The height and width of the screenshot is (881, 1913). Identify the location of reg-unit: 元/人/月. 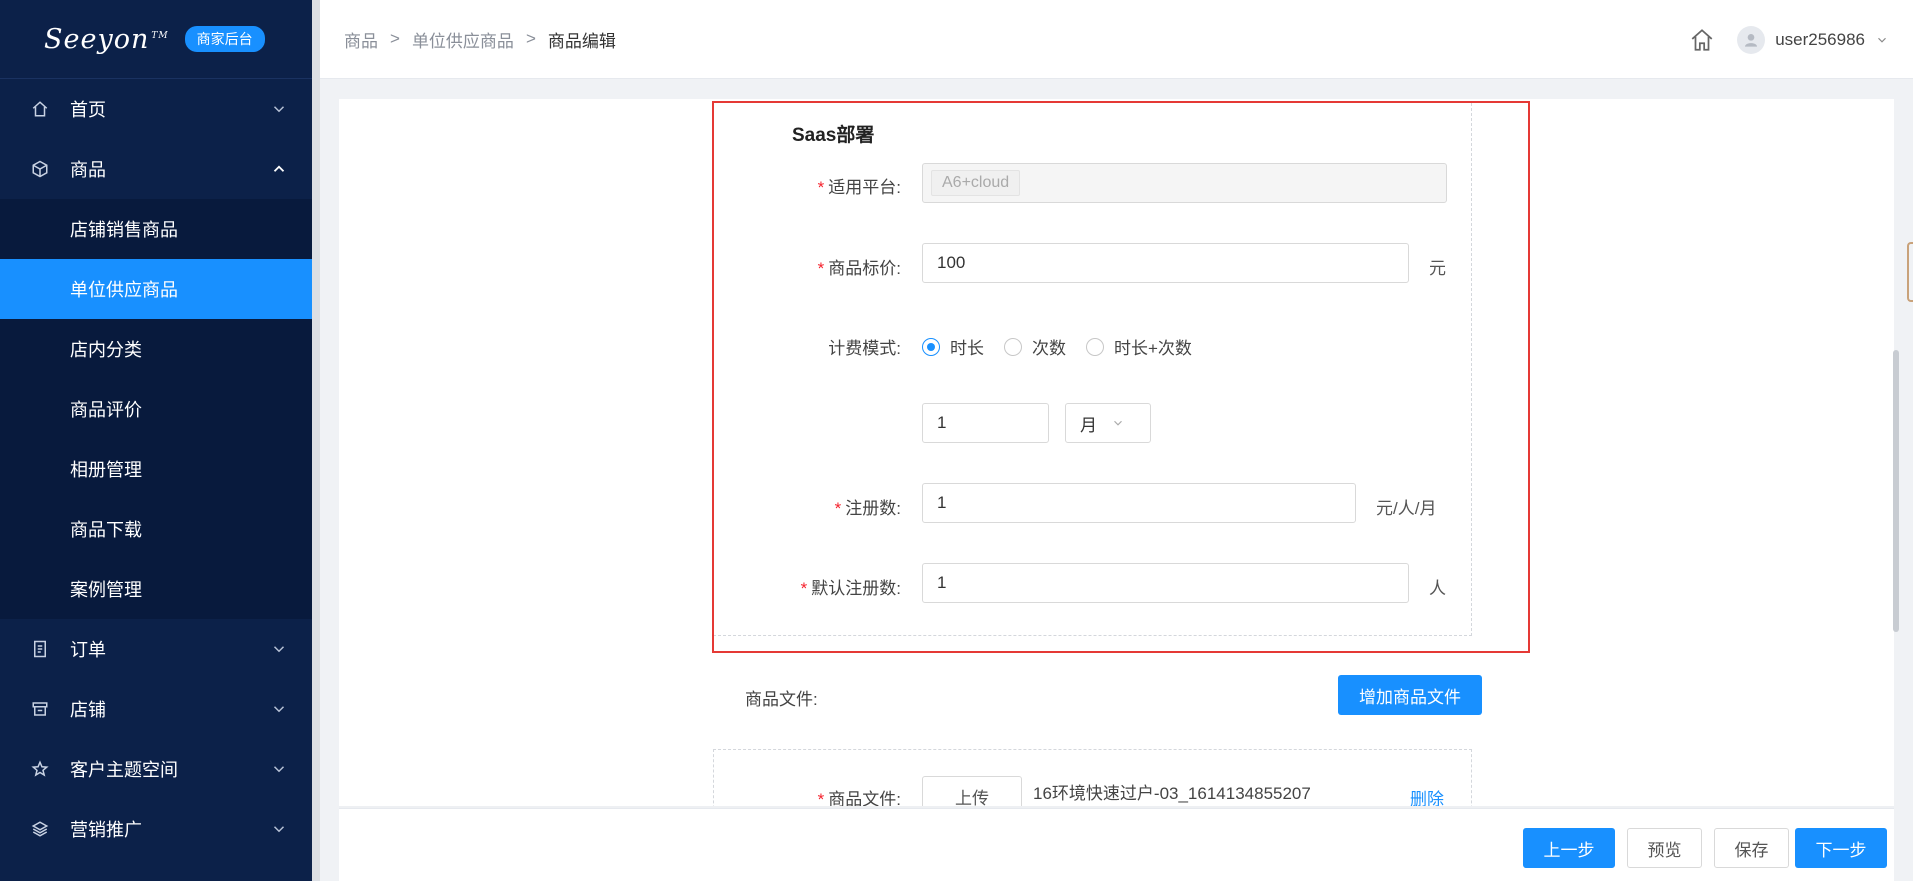
(1406, 508).